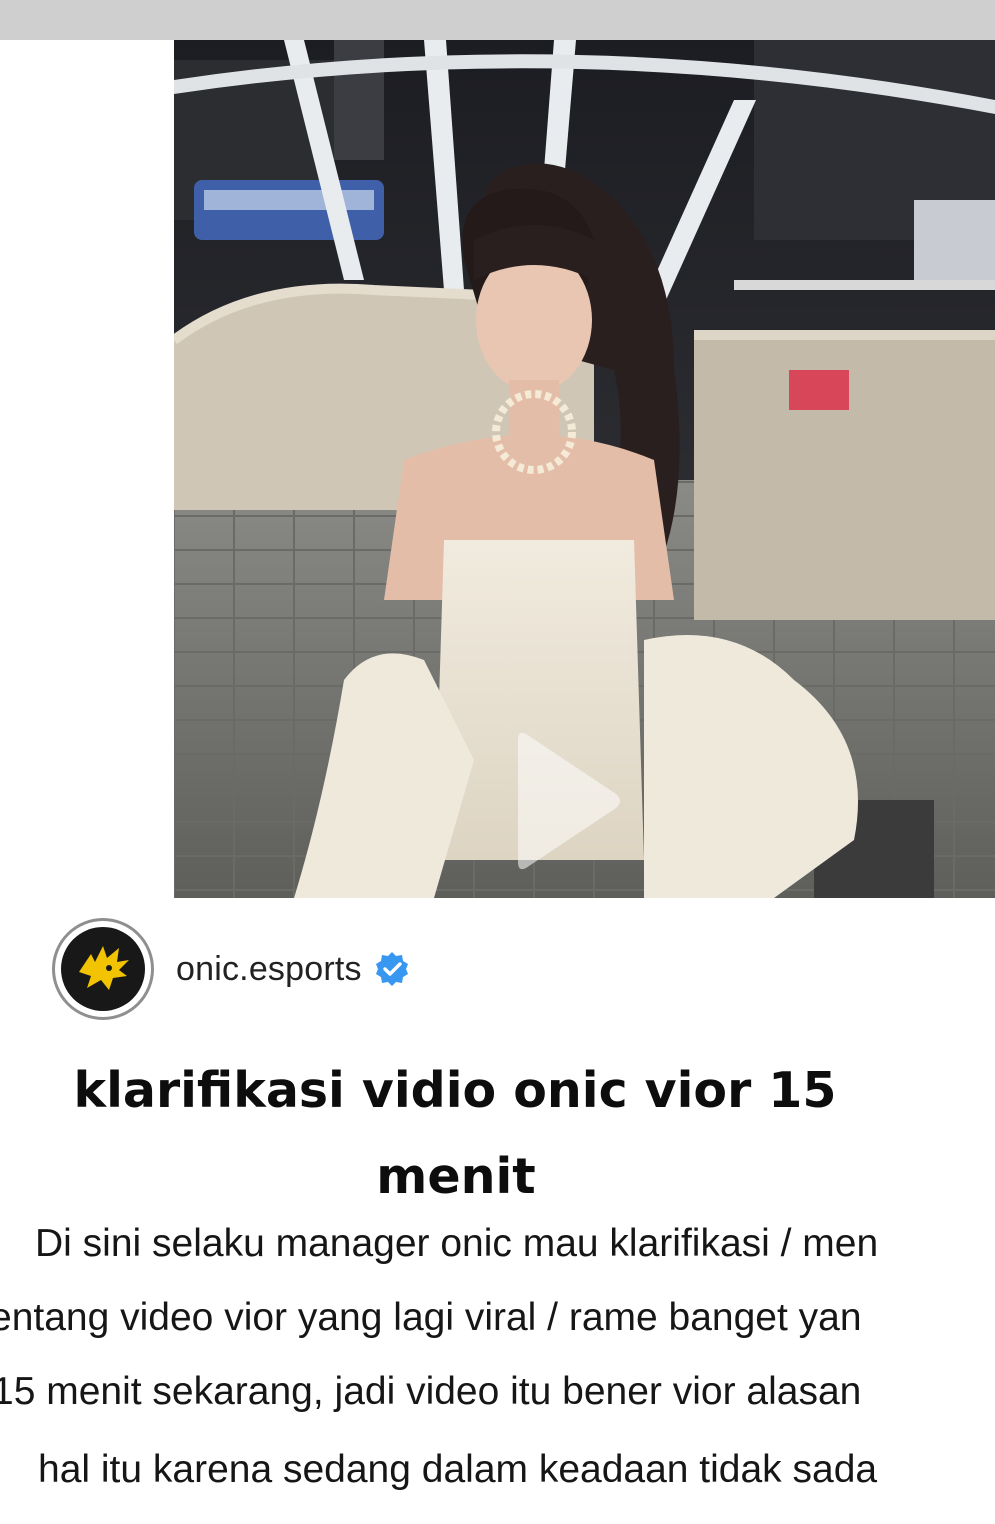 This screenshot has width=995, height=1524. What do you see at coordinates (456, 1176) in the screenshot?
I see `headline-line-2: menit` at bounding box center [456, 1176].